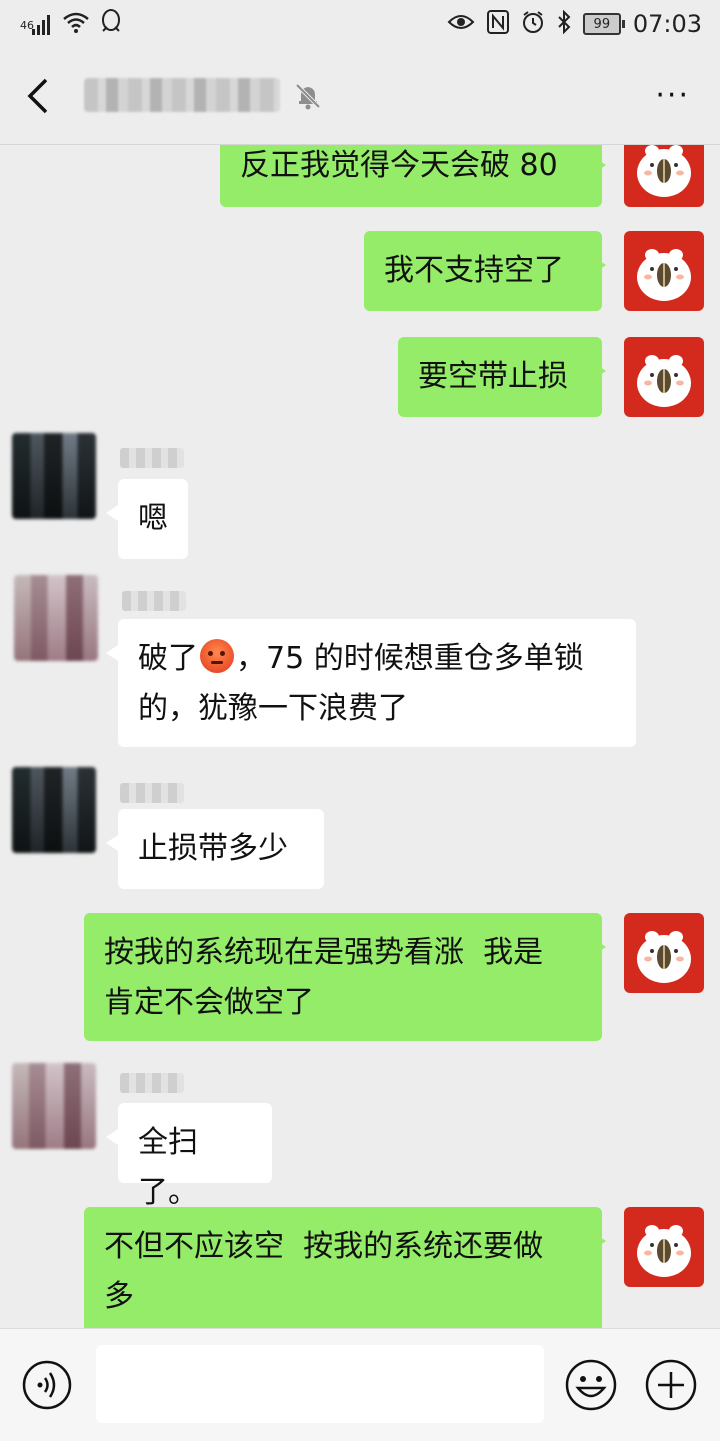 Image resolution: width=720 pixels, height=1441 pixels. I want to click on message-bubble: 嗯, so click(147, 519).